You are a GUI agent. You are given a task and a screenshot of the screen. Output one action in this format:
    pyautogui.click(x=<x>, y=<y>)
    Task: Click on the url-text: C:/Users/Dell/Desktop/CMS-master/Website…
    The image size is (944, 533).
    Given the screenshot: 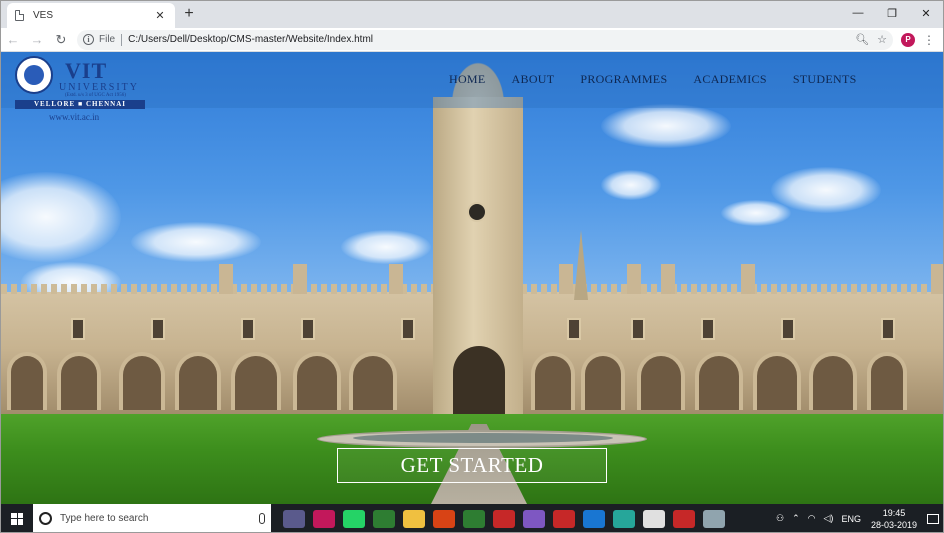 What is the action you would take?
    pyautogui.click(x=487, y=39)
    